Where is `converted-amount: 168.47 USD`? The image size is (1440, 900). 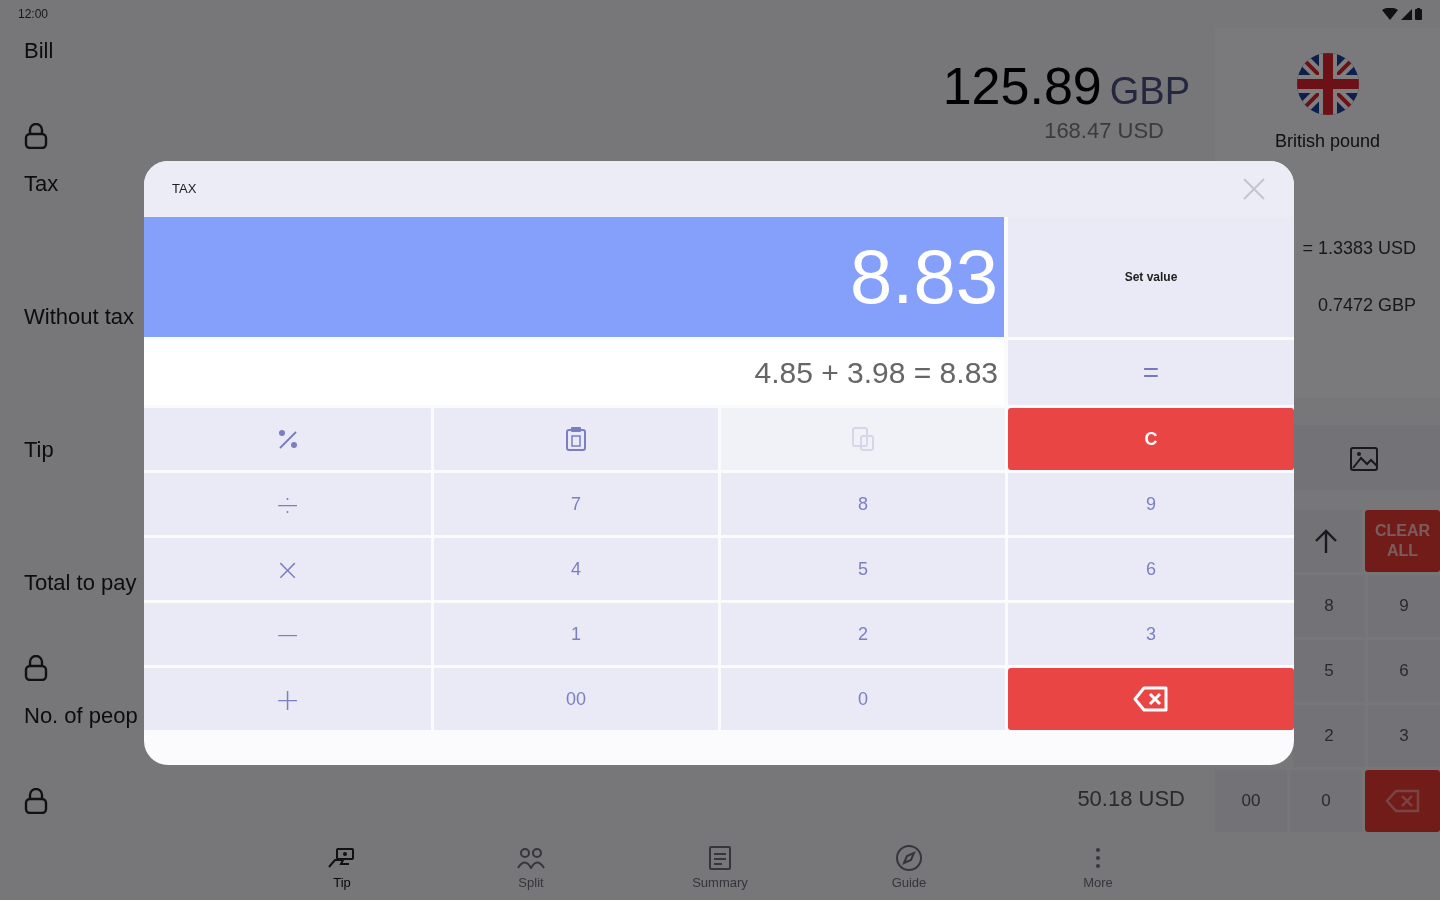
converted-amount: 168.47 USD is located at coordinates (1104, 131).